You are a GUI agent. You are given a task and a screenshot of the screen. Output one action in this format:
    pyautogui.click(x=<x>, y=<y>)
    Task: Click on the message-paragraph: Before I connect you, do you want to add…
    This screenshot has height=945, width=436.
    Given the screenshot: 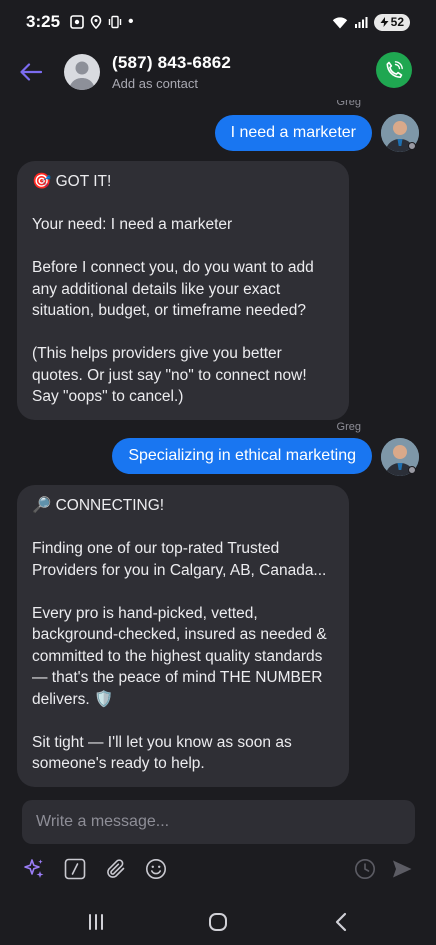 What is the action you would take?
    pyautogui.click(x=173, y=289)
    